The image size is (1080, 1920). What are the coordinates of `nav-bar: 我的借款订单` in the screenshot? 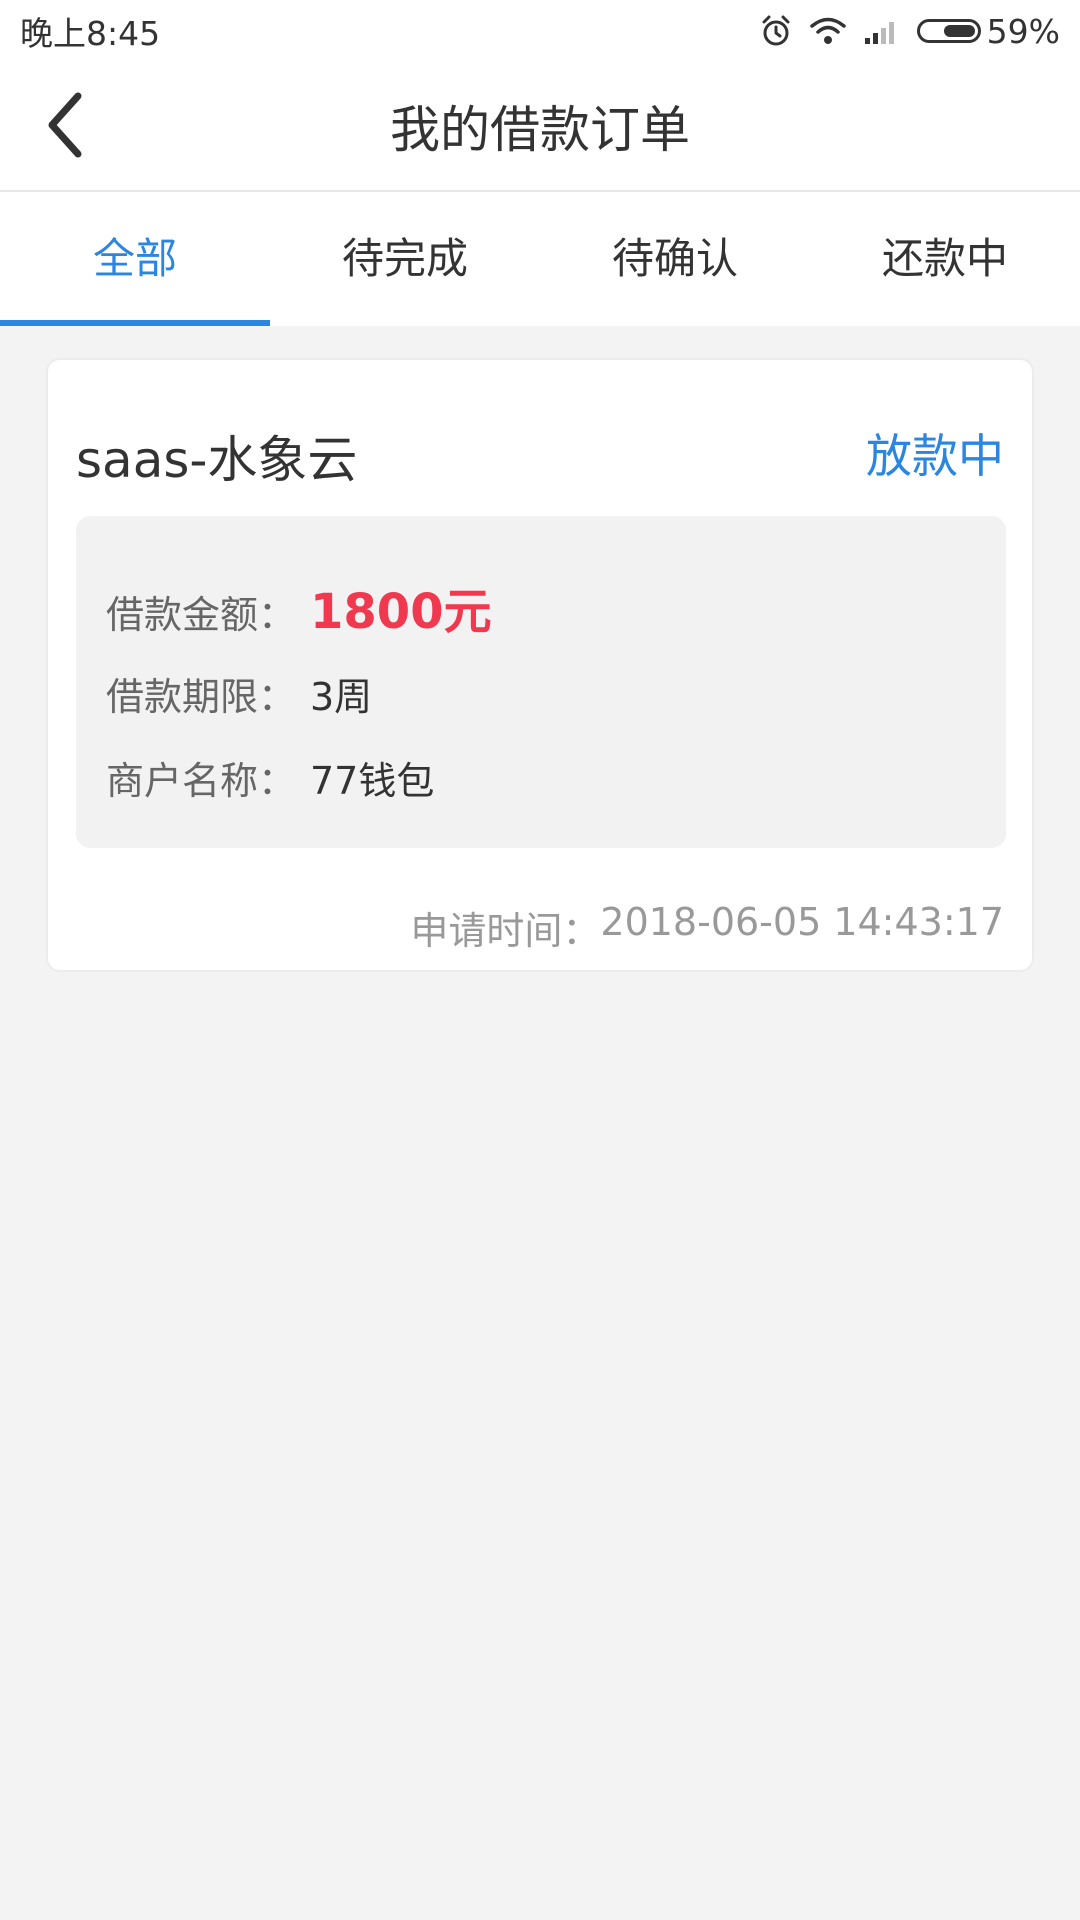 It's located at (540, 127).